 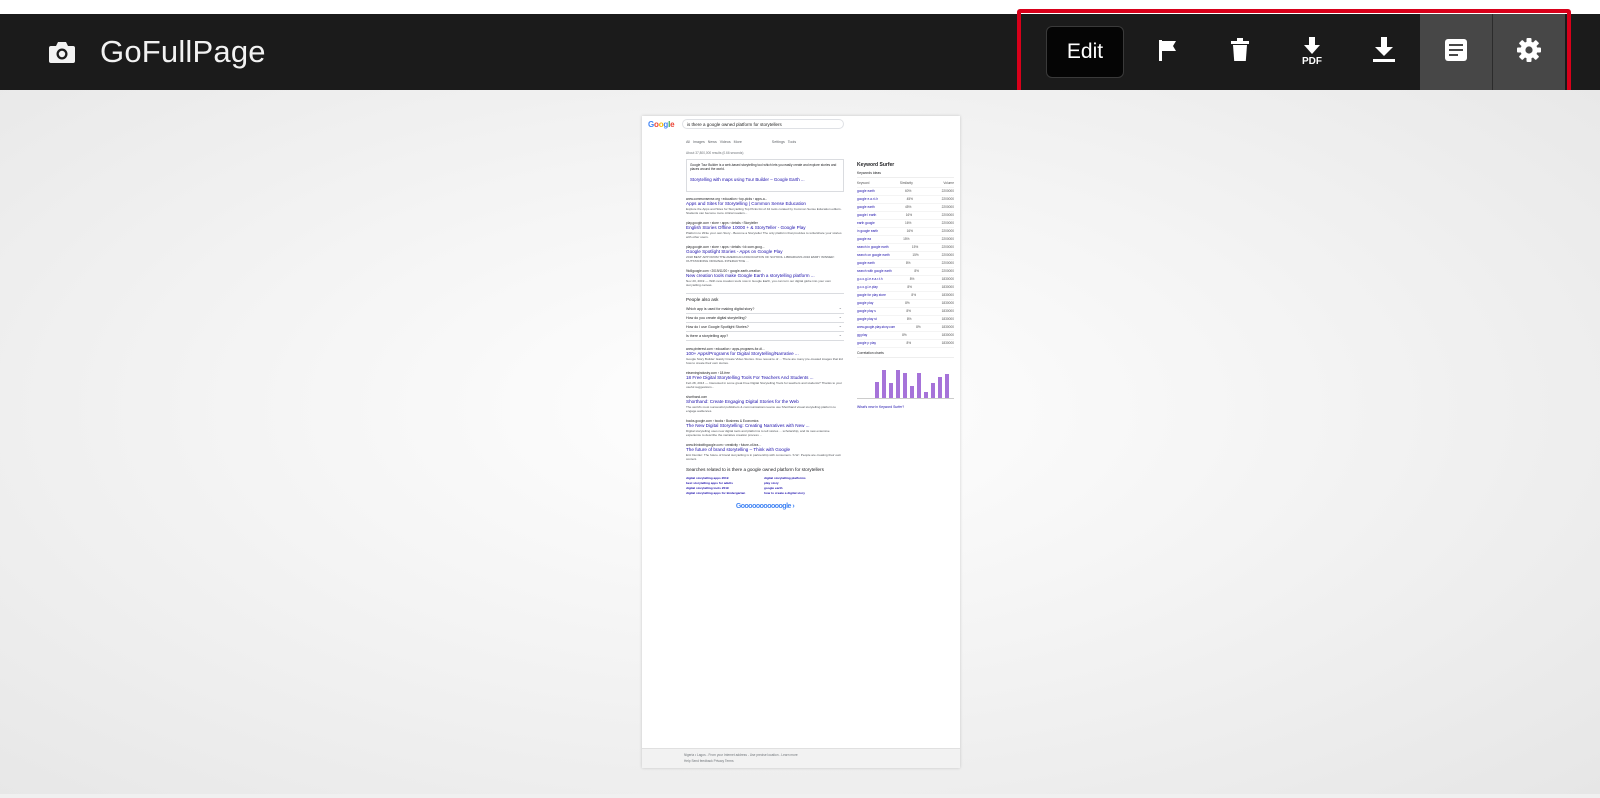 What do you see at coordinates (784, 493) in the screenshot?
I see `related-item: how to create a digital story` at bounding box center [784, 493].